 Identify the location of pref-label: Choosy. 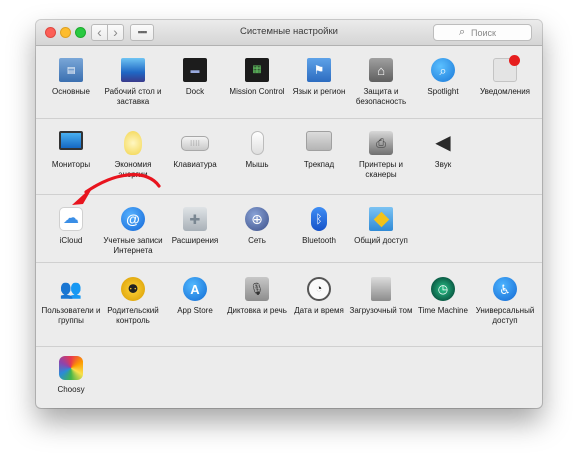
(71, 389).